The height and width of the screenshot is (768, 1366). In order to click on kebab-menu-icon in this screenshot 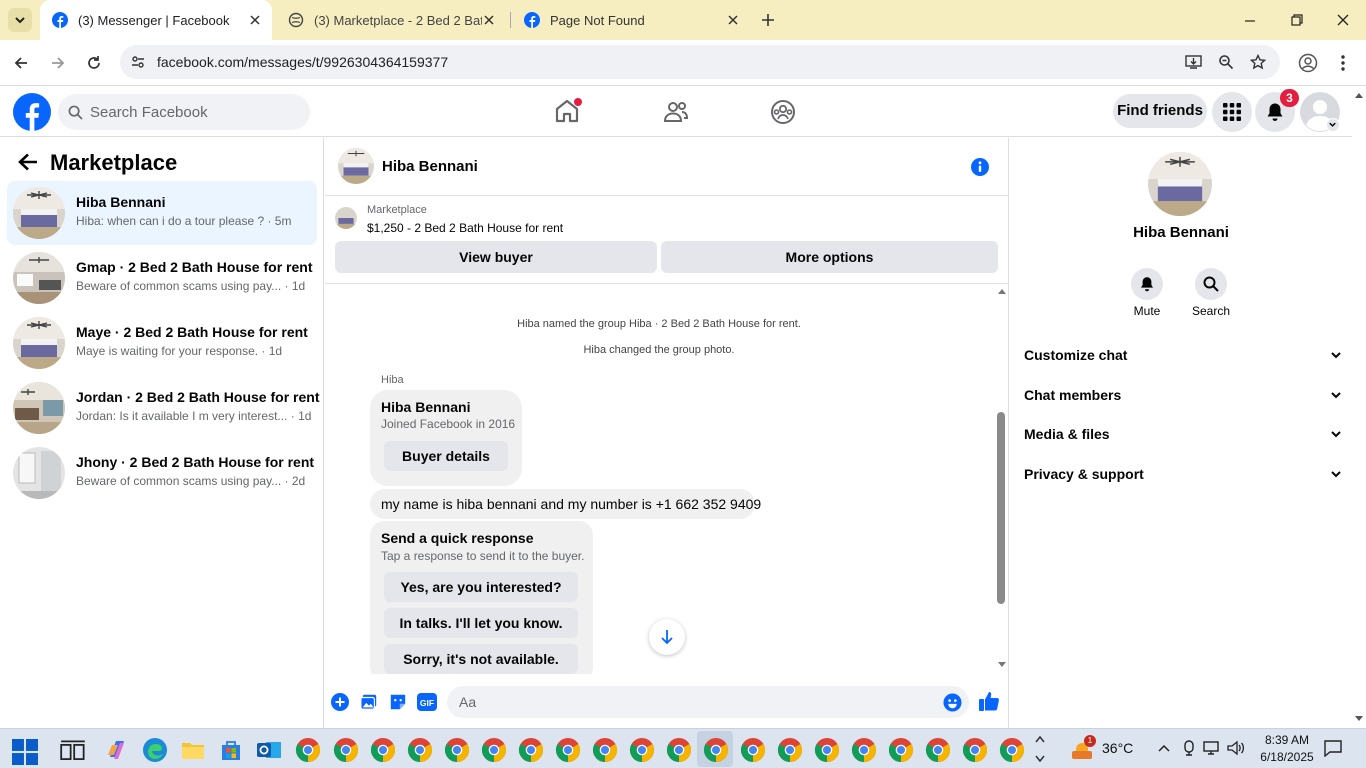, I will do `click(1343, 63)`.